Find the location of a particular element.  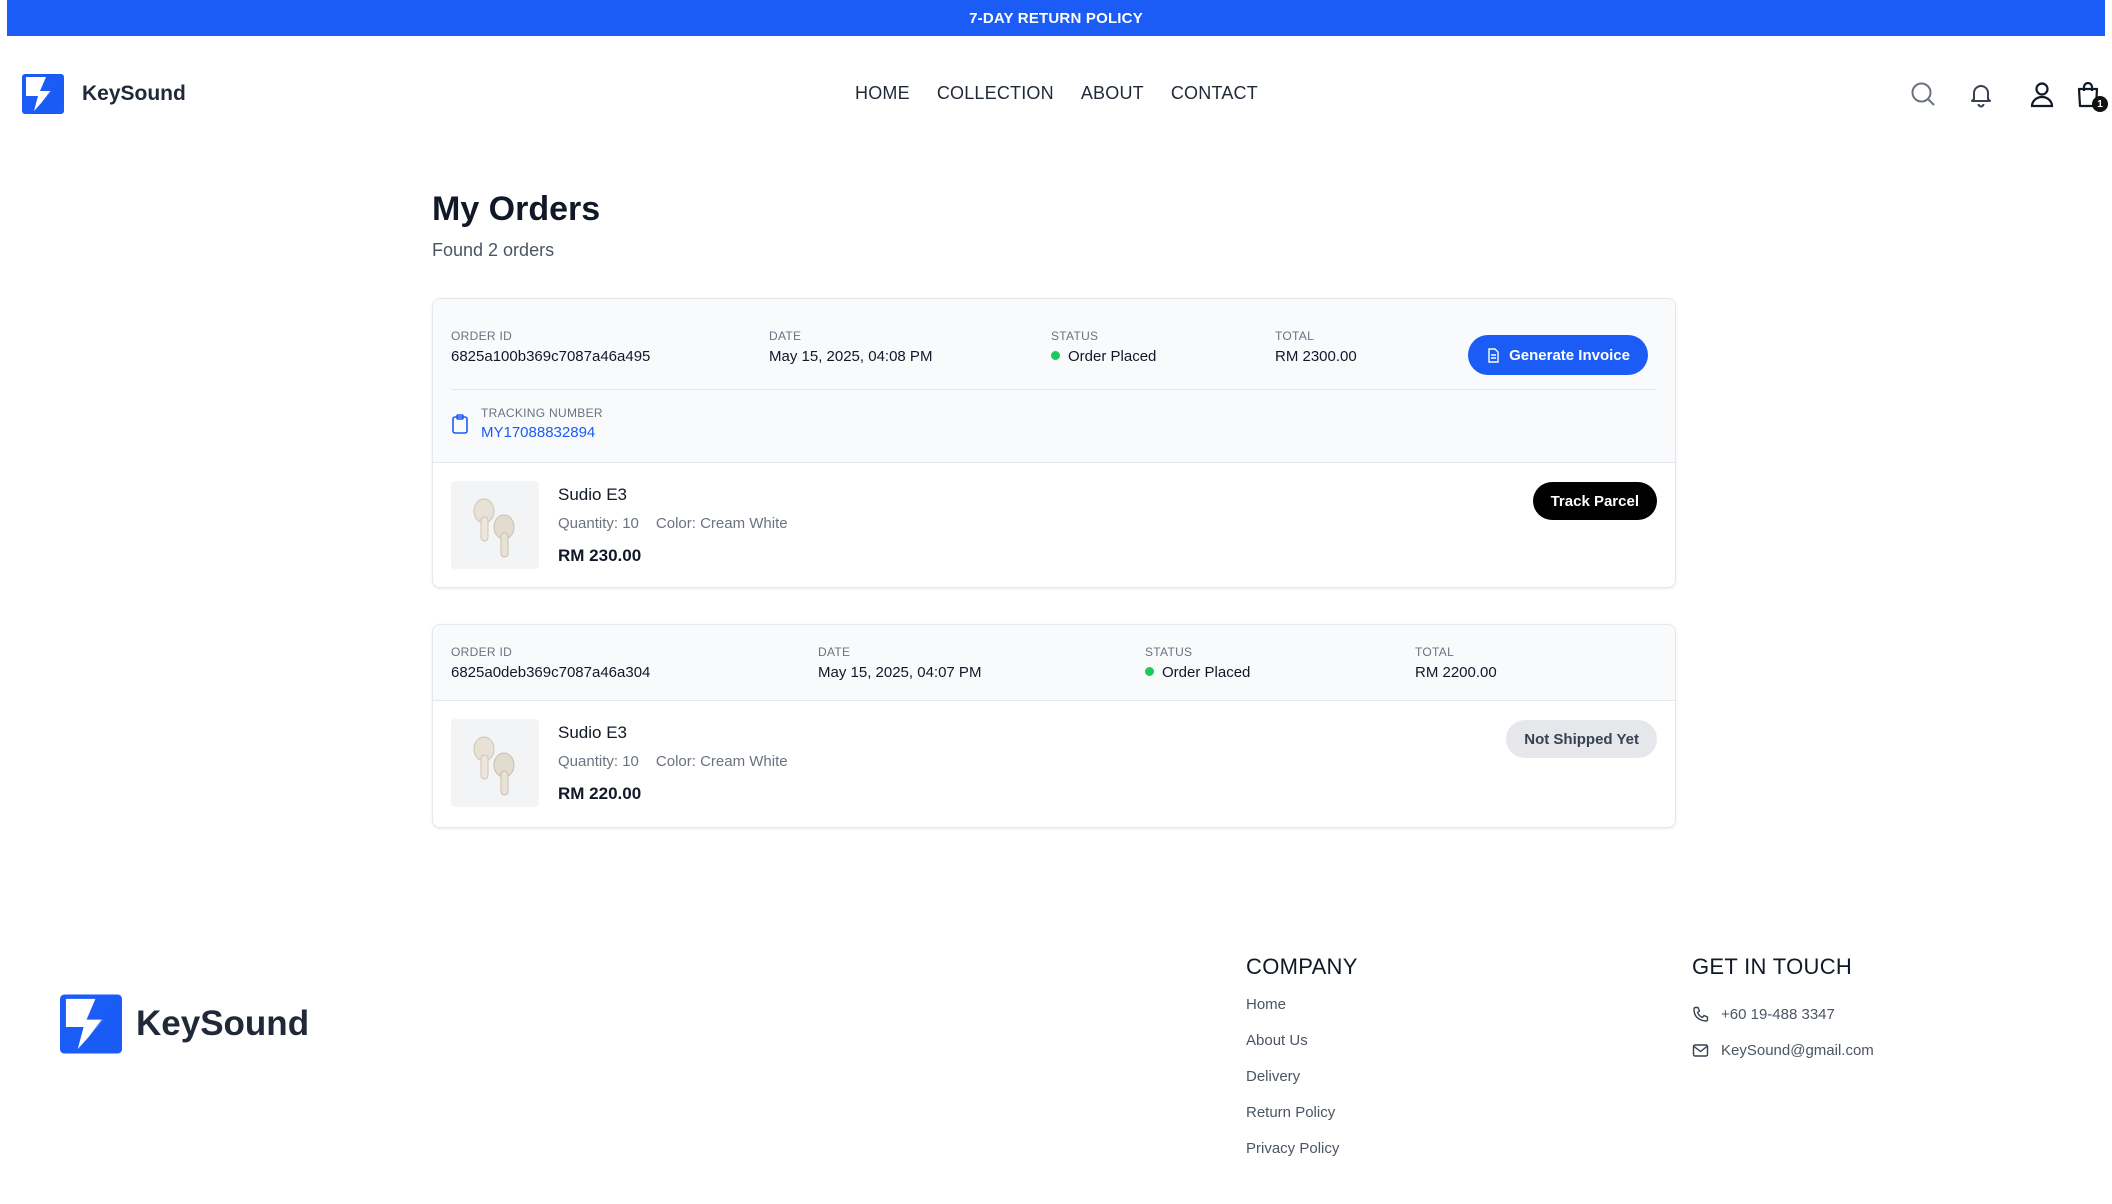

contact-phone: +60 19-488 3347 is located at coordinates (1783, 1014).